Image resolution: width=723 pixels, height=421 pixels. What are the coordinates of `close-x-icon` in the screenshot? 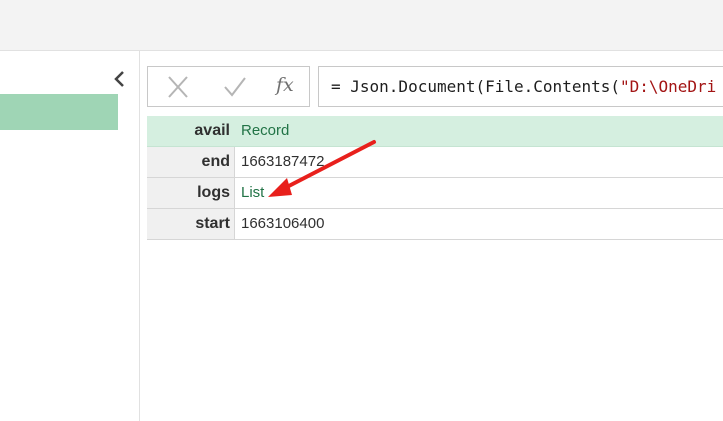 It's located at (178, 87).